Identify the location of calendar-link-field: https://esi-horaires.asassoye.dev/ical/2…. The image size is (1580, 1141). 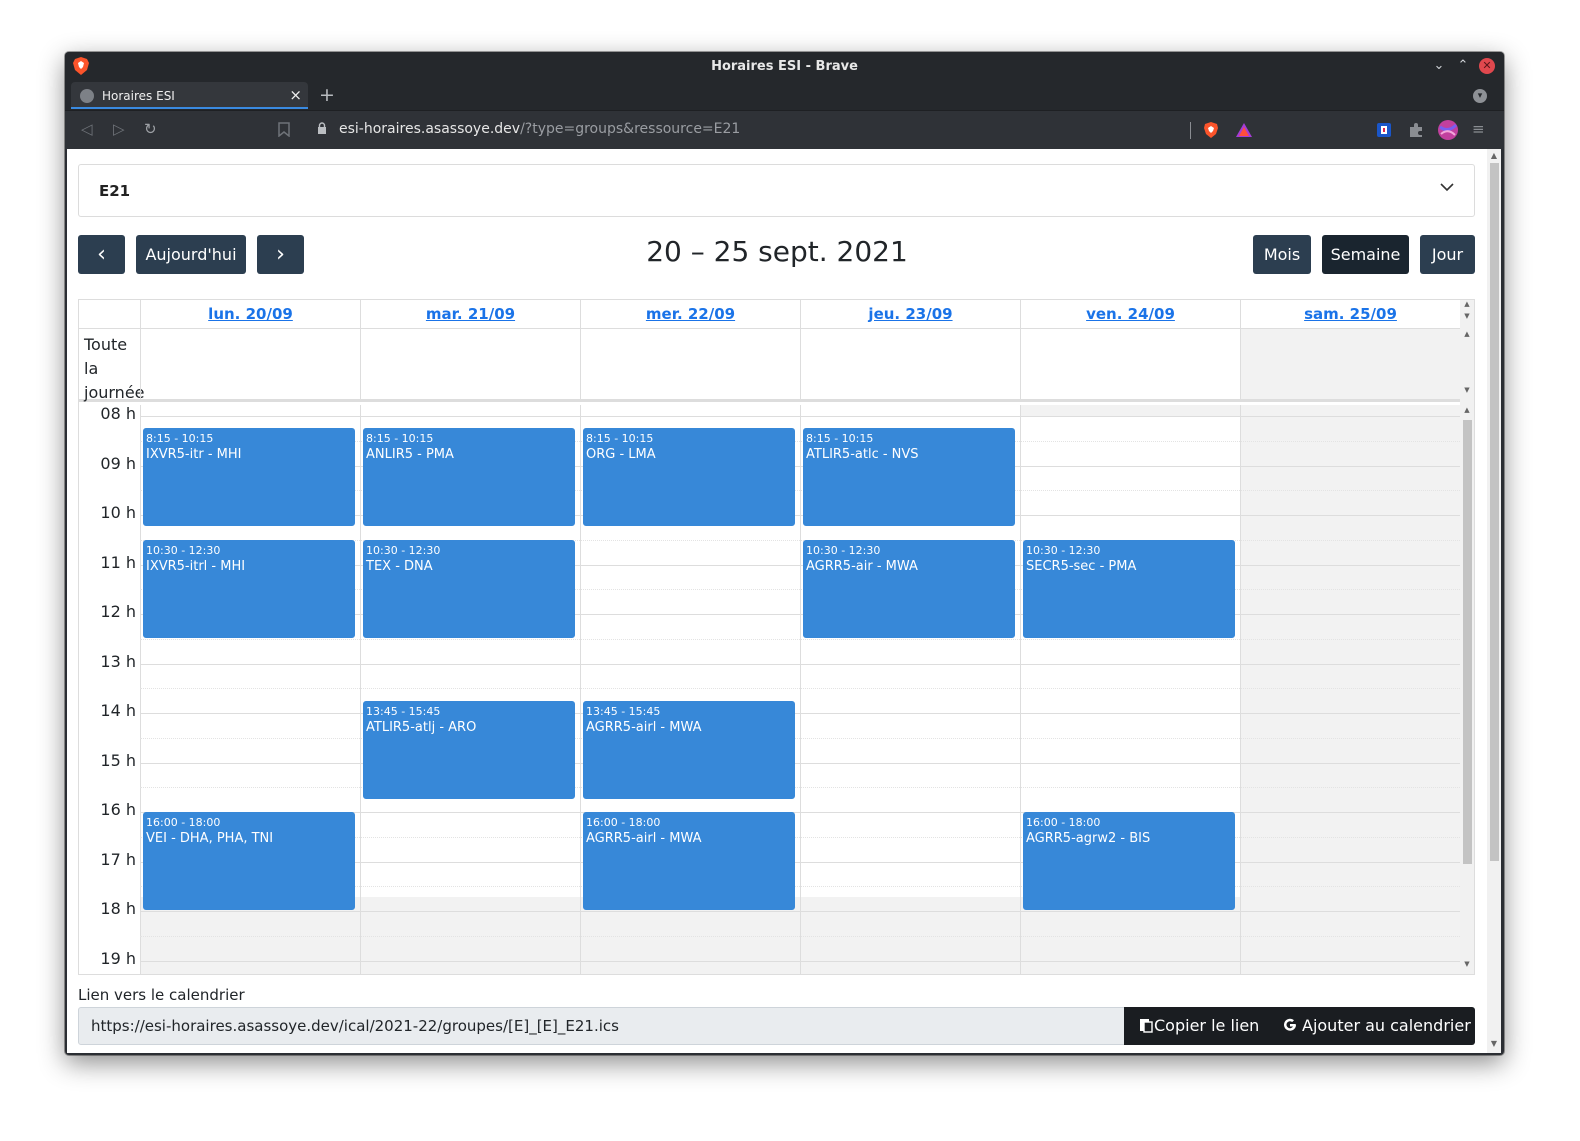
(601, 1026).